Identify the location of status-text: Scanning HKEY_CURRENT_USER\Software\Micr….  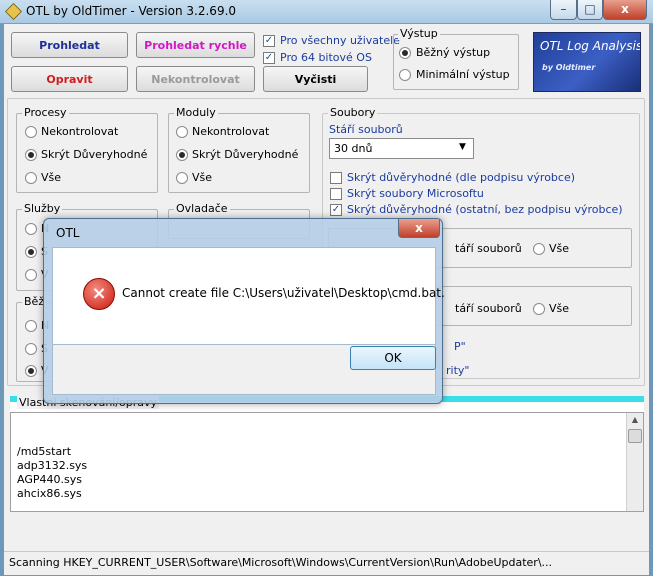
(281, 562).